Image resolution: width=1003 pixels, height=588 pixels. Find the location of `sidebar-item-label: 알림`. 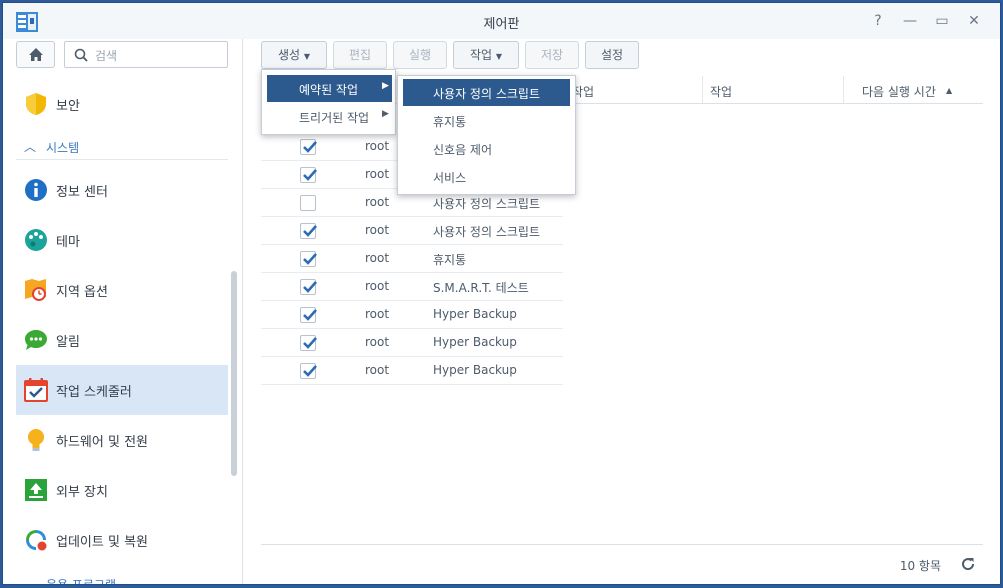

sidebar-item-label: 알림 is located at coordinates (68, 342).